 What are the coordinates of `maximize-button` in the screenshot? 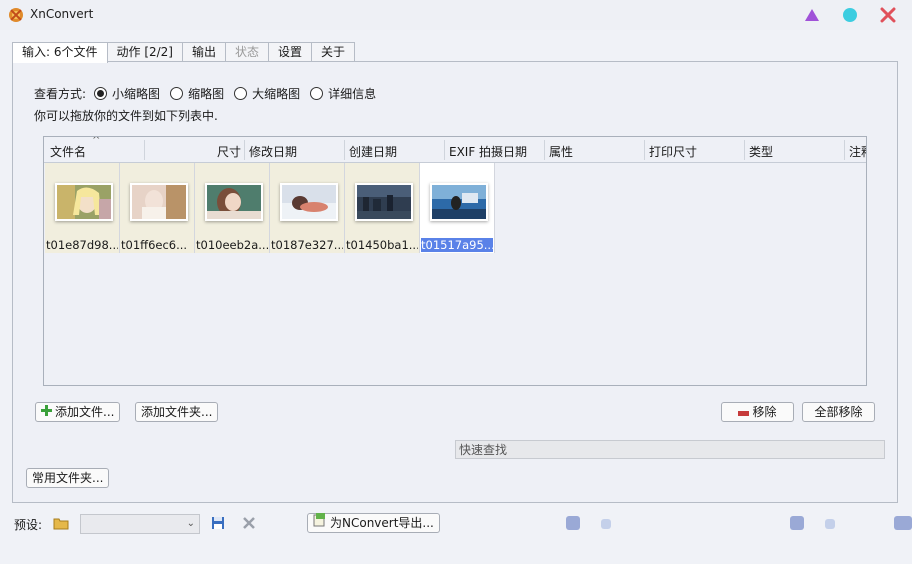 It's located at (850, 15).